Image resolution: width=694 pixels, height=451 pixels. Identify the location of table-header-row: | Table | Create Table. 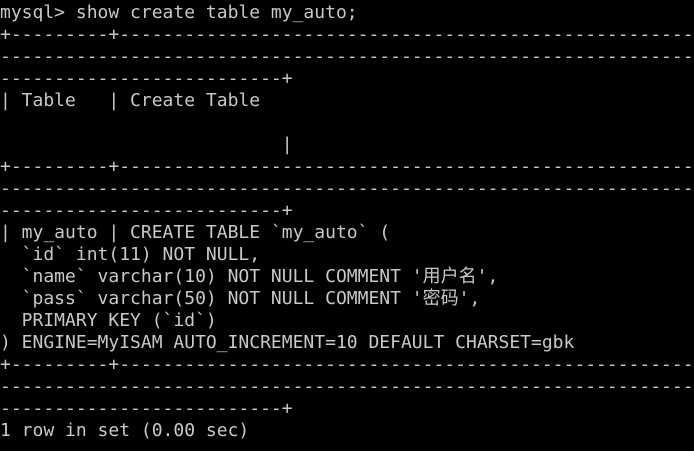
(130, 100).